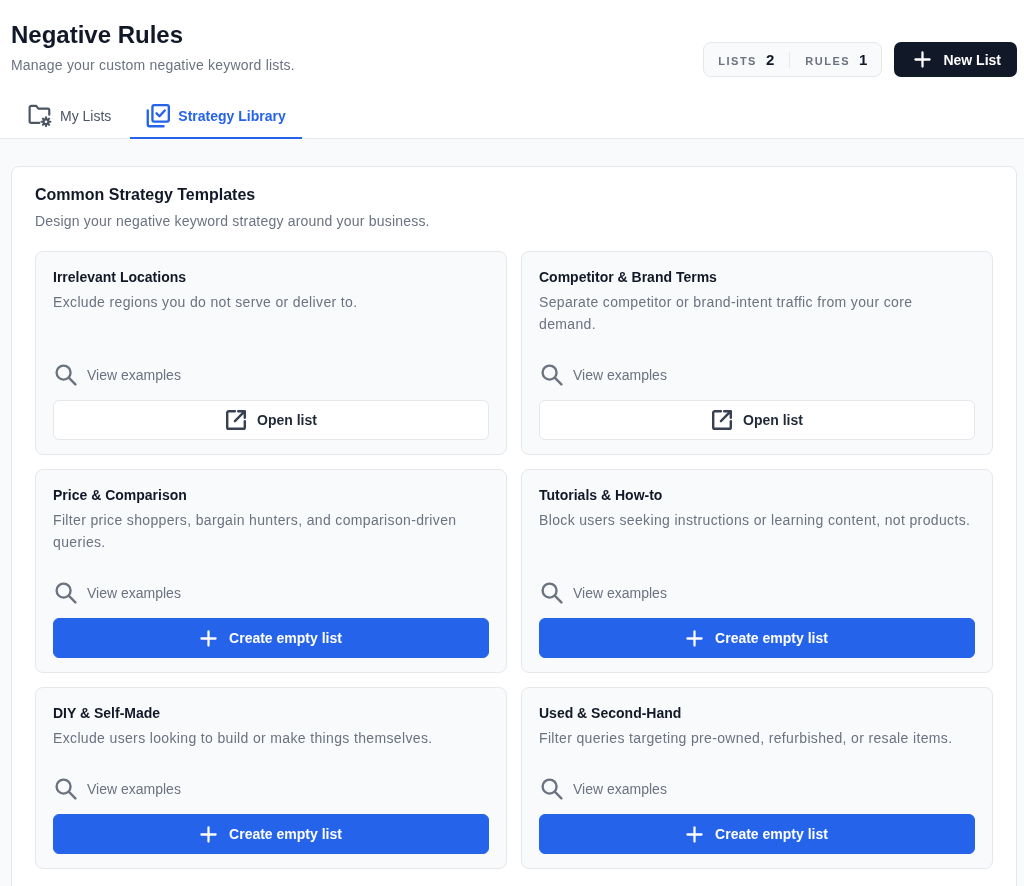 This screenshot has height=886, width=1024. I want to click on page-subtitle: Manage your custom negative keyword lists., so click(153, 65).